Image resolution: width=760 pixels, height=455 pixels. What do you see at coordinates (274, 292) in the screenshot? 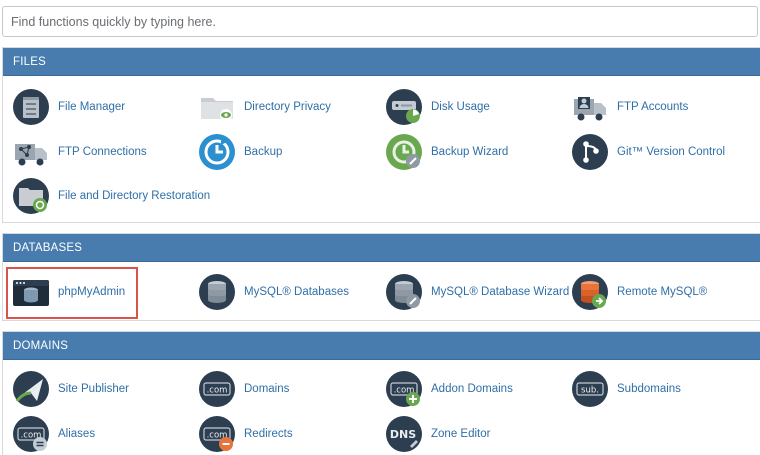
I see `mysql-databases-link: MySQL® Databases` at bounding box center [274, 292].